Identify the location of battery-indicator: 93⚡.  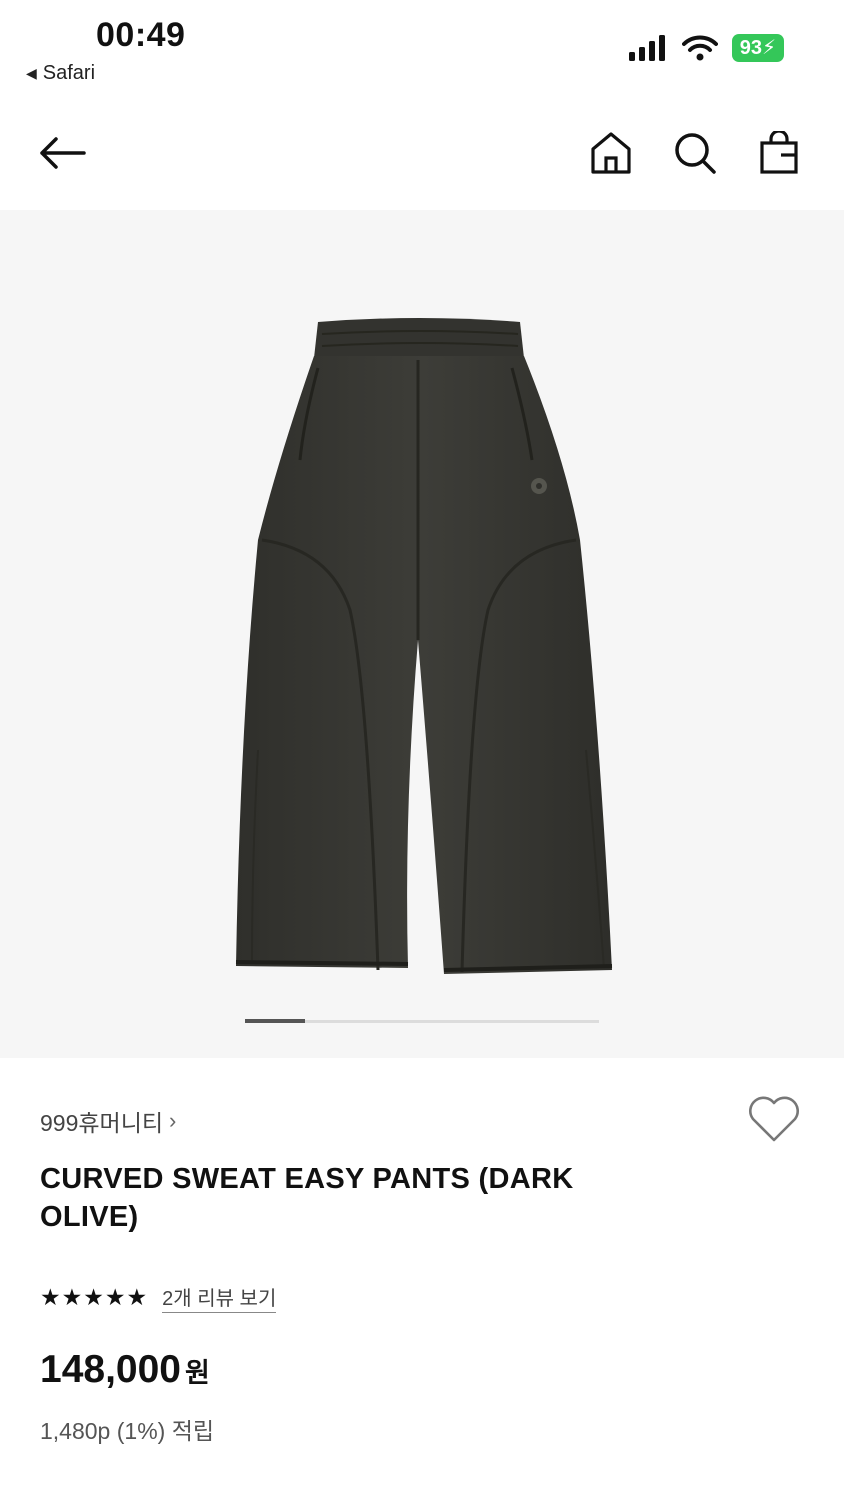
(757, 48).